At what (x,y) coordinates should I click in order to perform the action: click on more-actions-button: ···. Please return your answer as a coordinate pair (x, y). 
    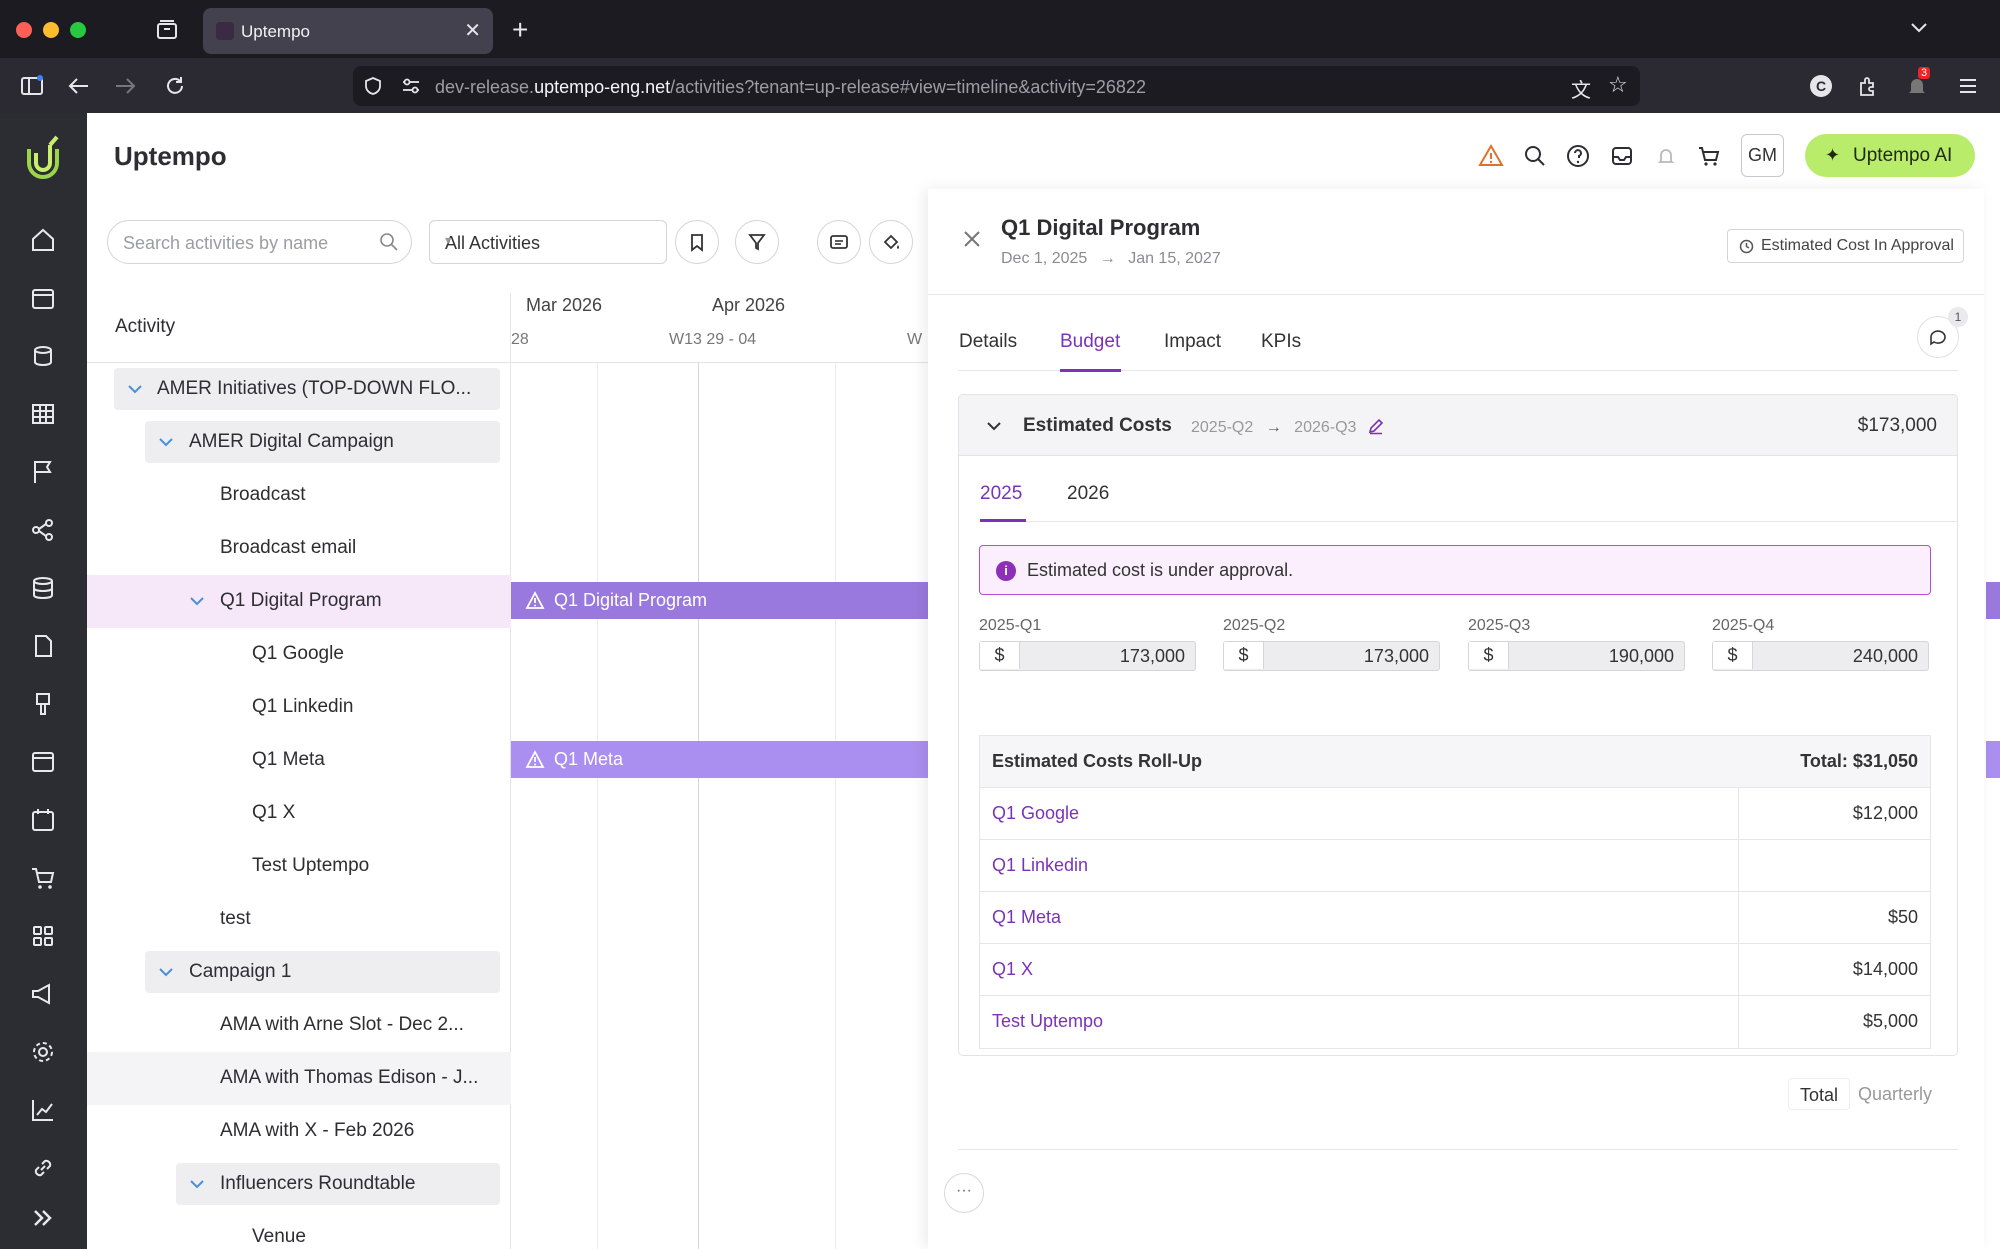
    Looking at the image, I should click on (964, 1193).